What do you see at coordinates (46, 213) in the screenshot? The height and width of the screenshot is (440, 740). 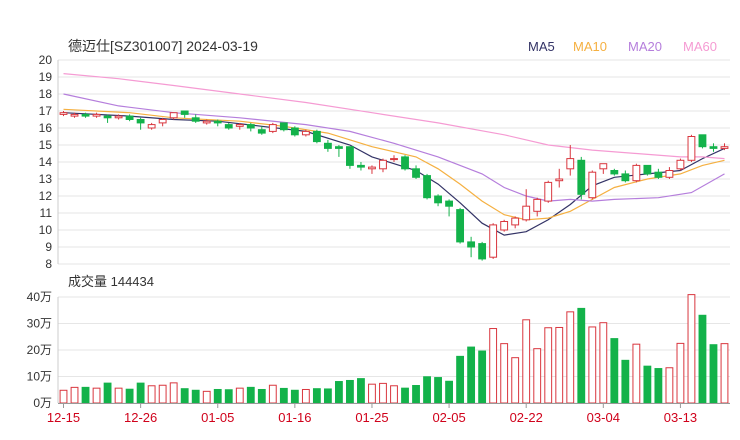 I see `price-y-tick: 11` at bounding box center [46, 213].